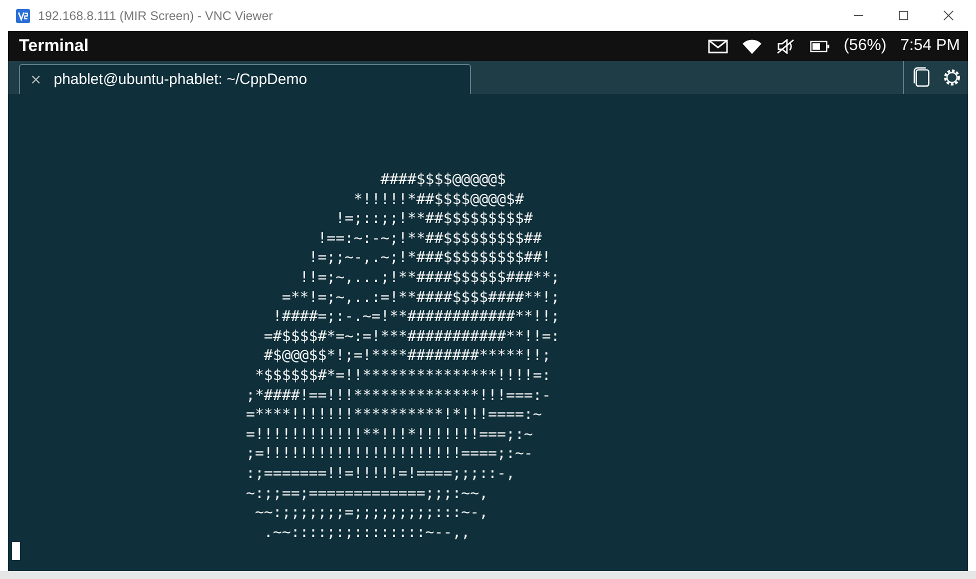  What do you see at coordinates (390, 434) in the screenshot?
I see `terminal-output-line: =!!!!!!!!!!!!**!!!*!!!!!!!===;:~` at bounding box center [390, 434].